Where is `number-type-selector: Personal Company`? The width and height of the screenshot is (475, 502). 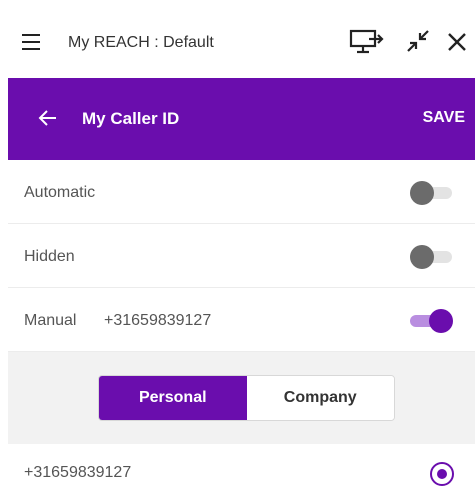
number-type-selector: Personal Company is located at coordinates (246, 398).